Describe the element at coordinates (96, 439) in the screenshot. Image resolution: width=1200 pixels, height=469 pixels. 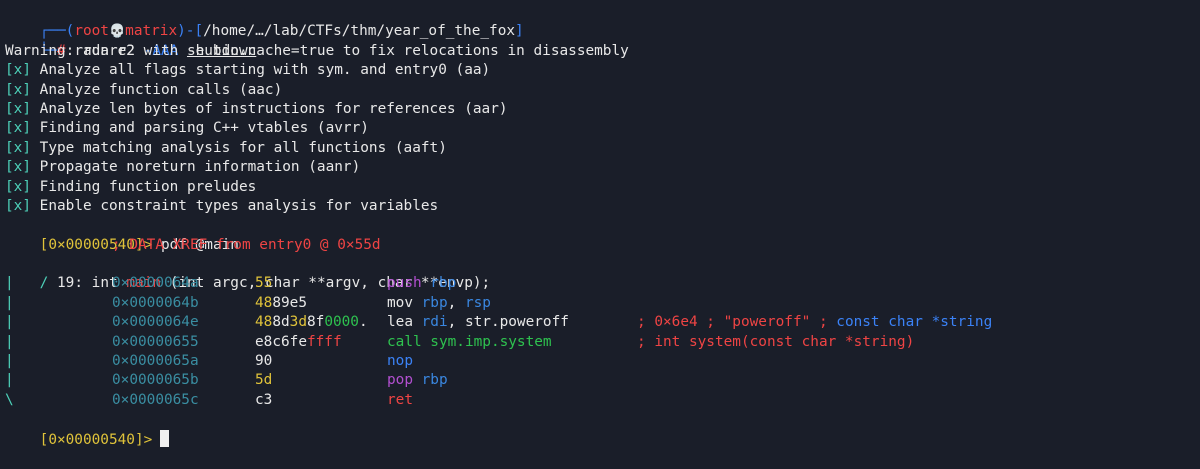
I see `final-prompt-address: [0×00000540]>` at that location.